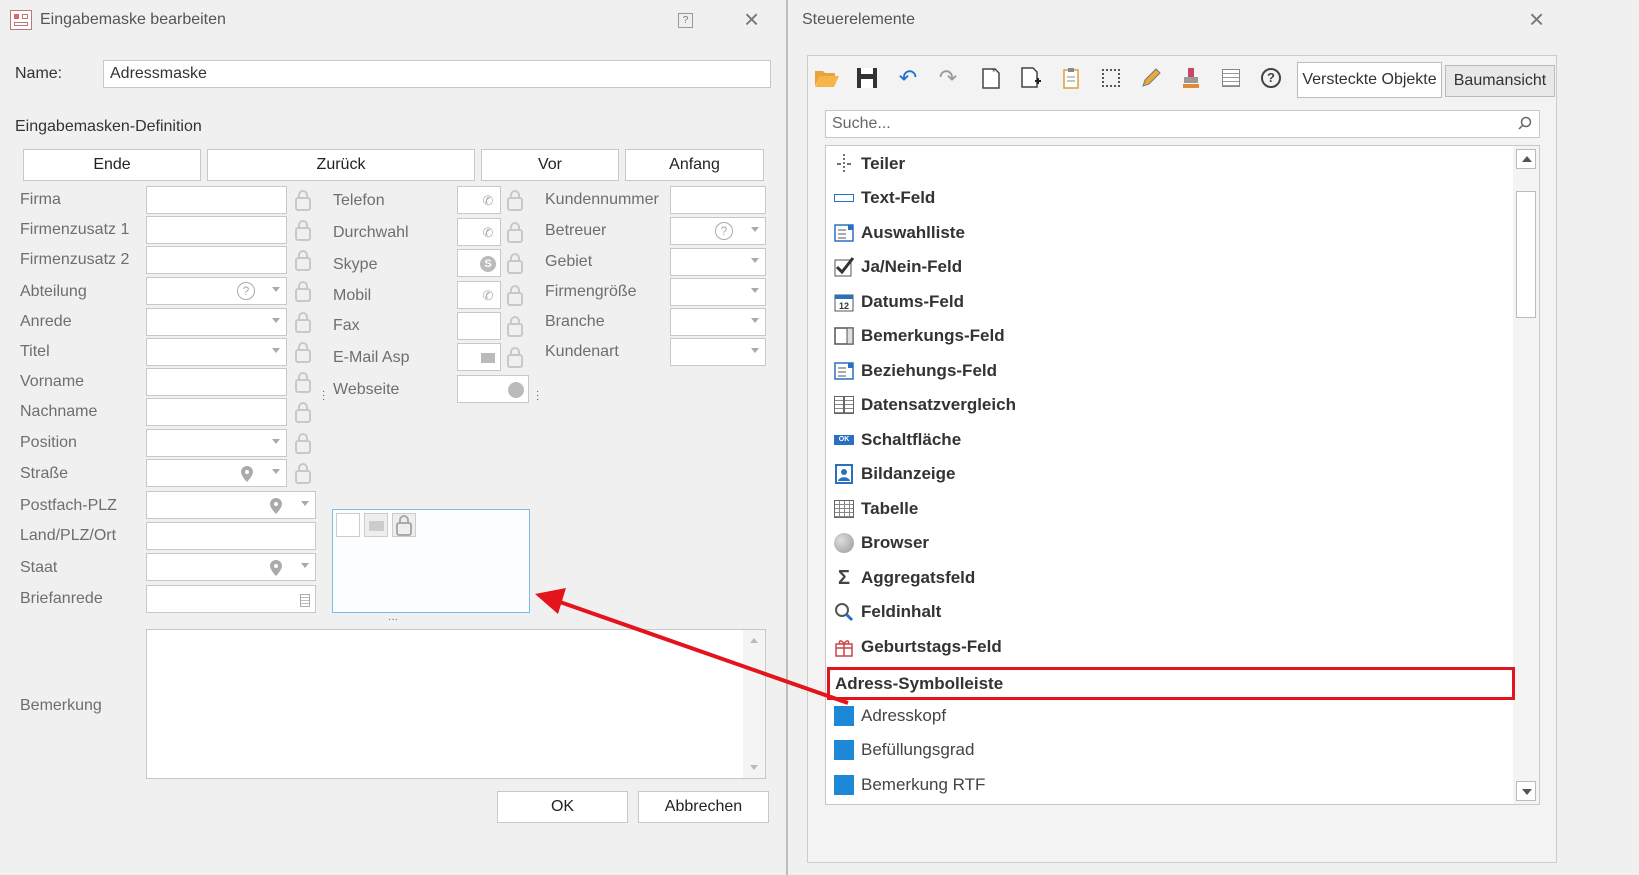 The height and width of the screenshot is (875, 1639). I want to click on annotation-arrow, so click(692, 646).